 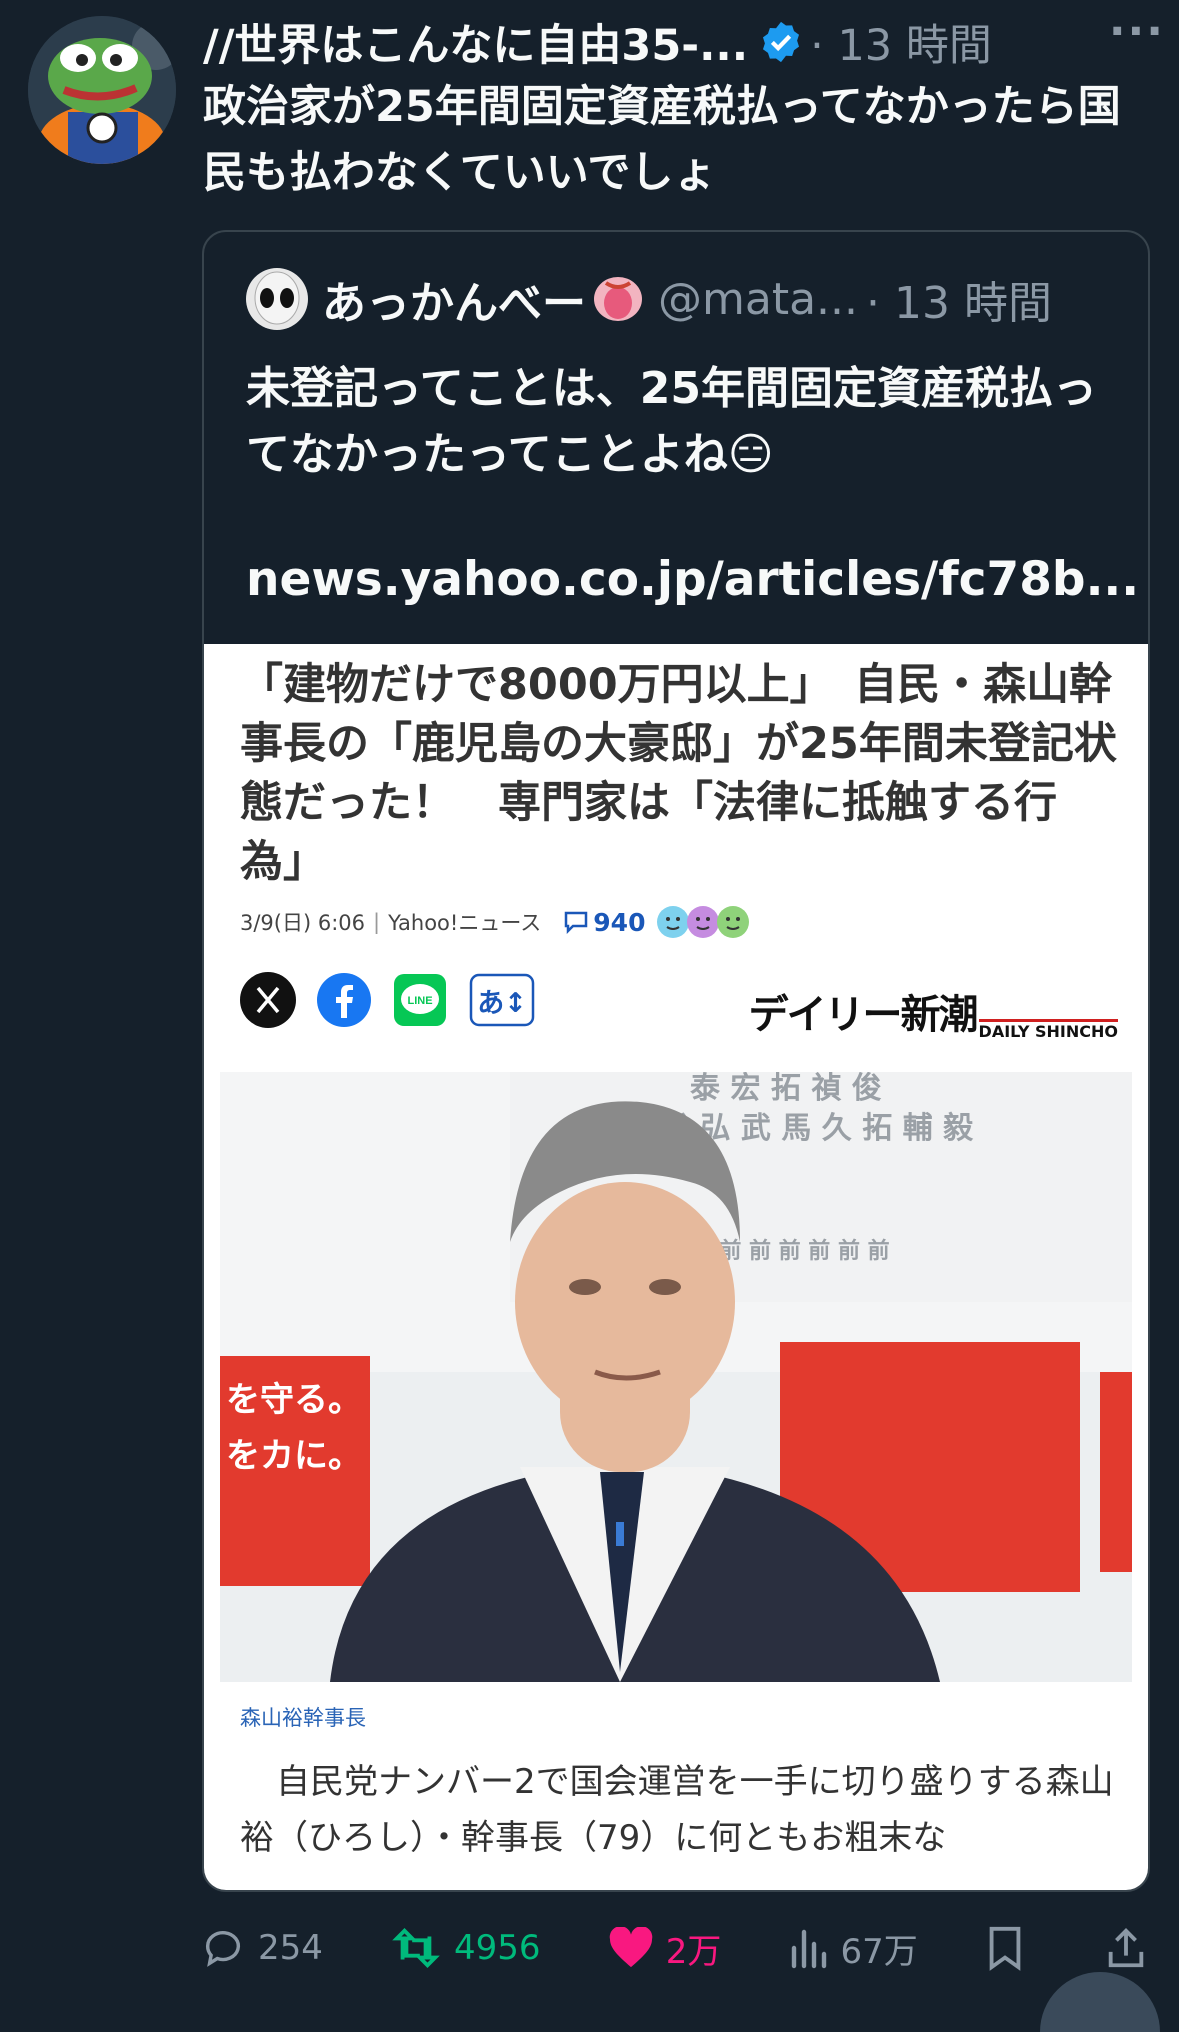 What do you see at coordinates (649, 299) in the screenshot?
I see `quoted-tweet-header: あっかんべー @mata... · 13 時間` at bounding box center [649, 299].